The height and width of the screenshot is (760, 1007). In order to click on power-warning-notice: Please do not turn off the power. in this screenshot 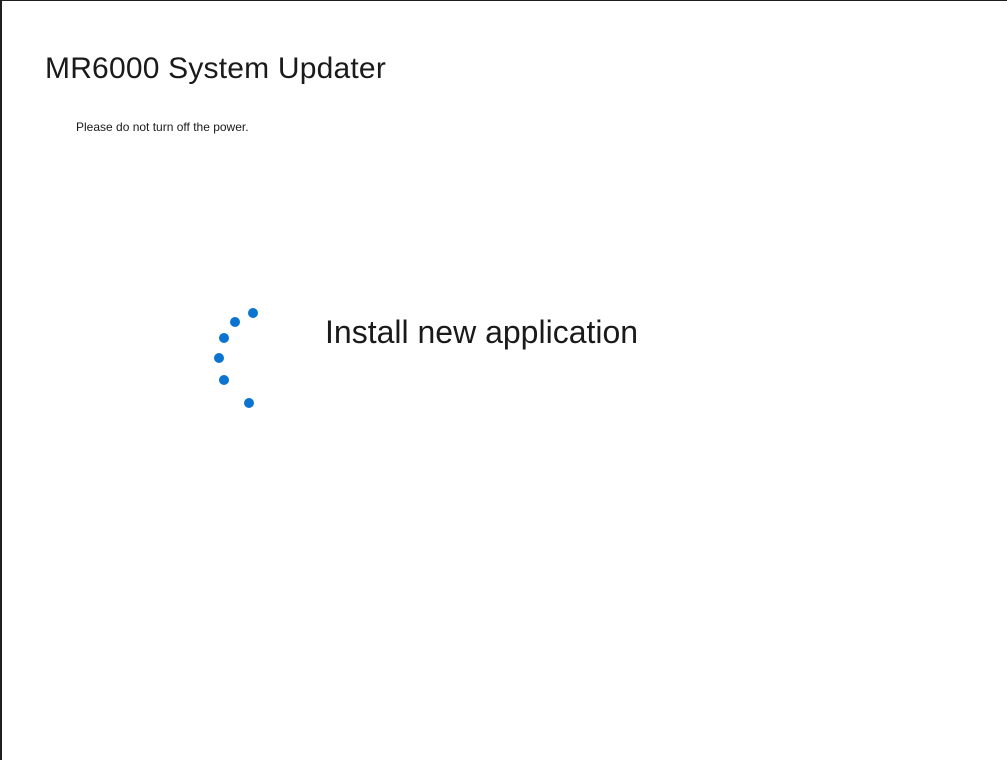, I will do `click(162, 127)`.